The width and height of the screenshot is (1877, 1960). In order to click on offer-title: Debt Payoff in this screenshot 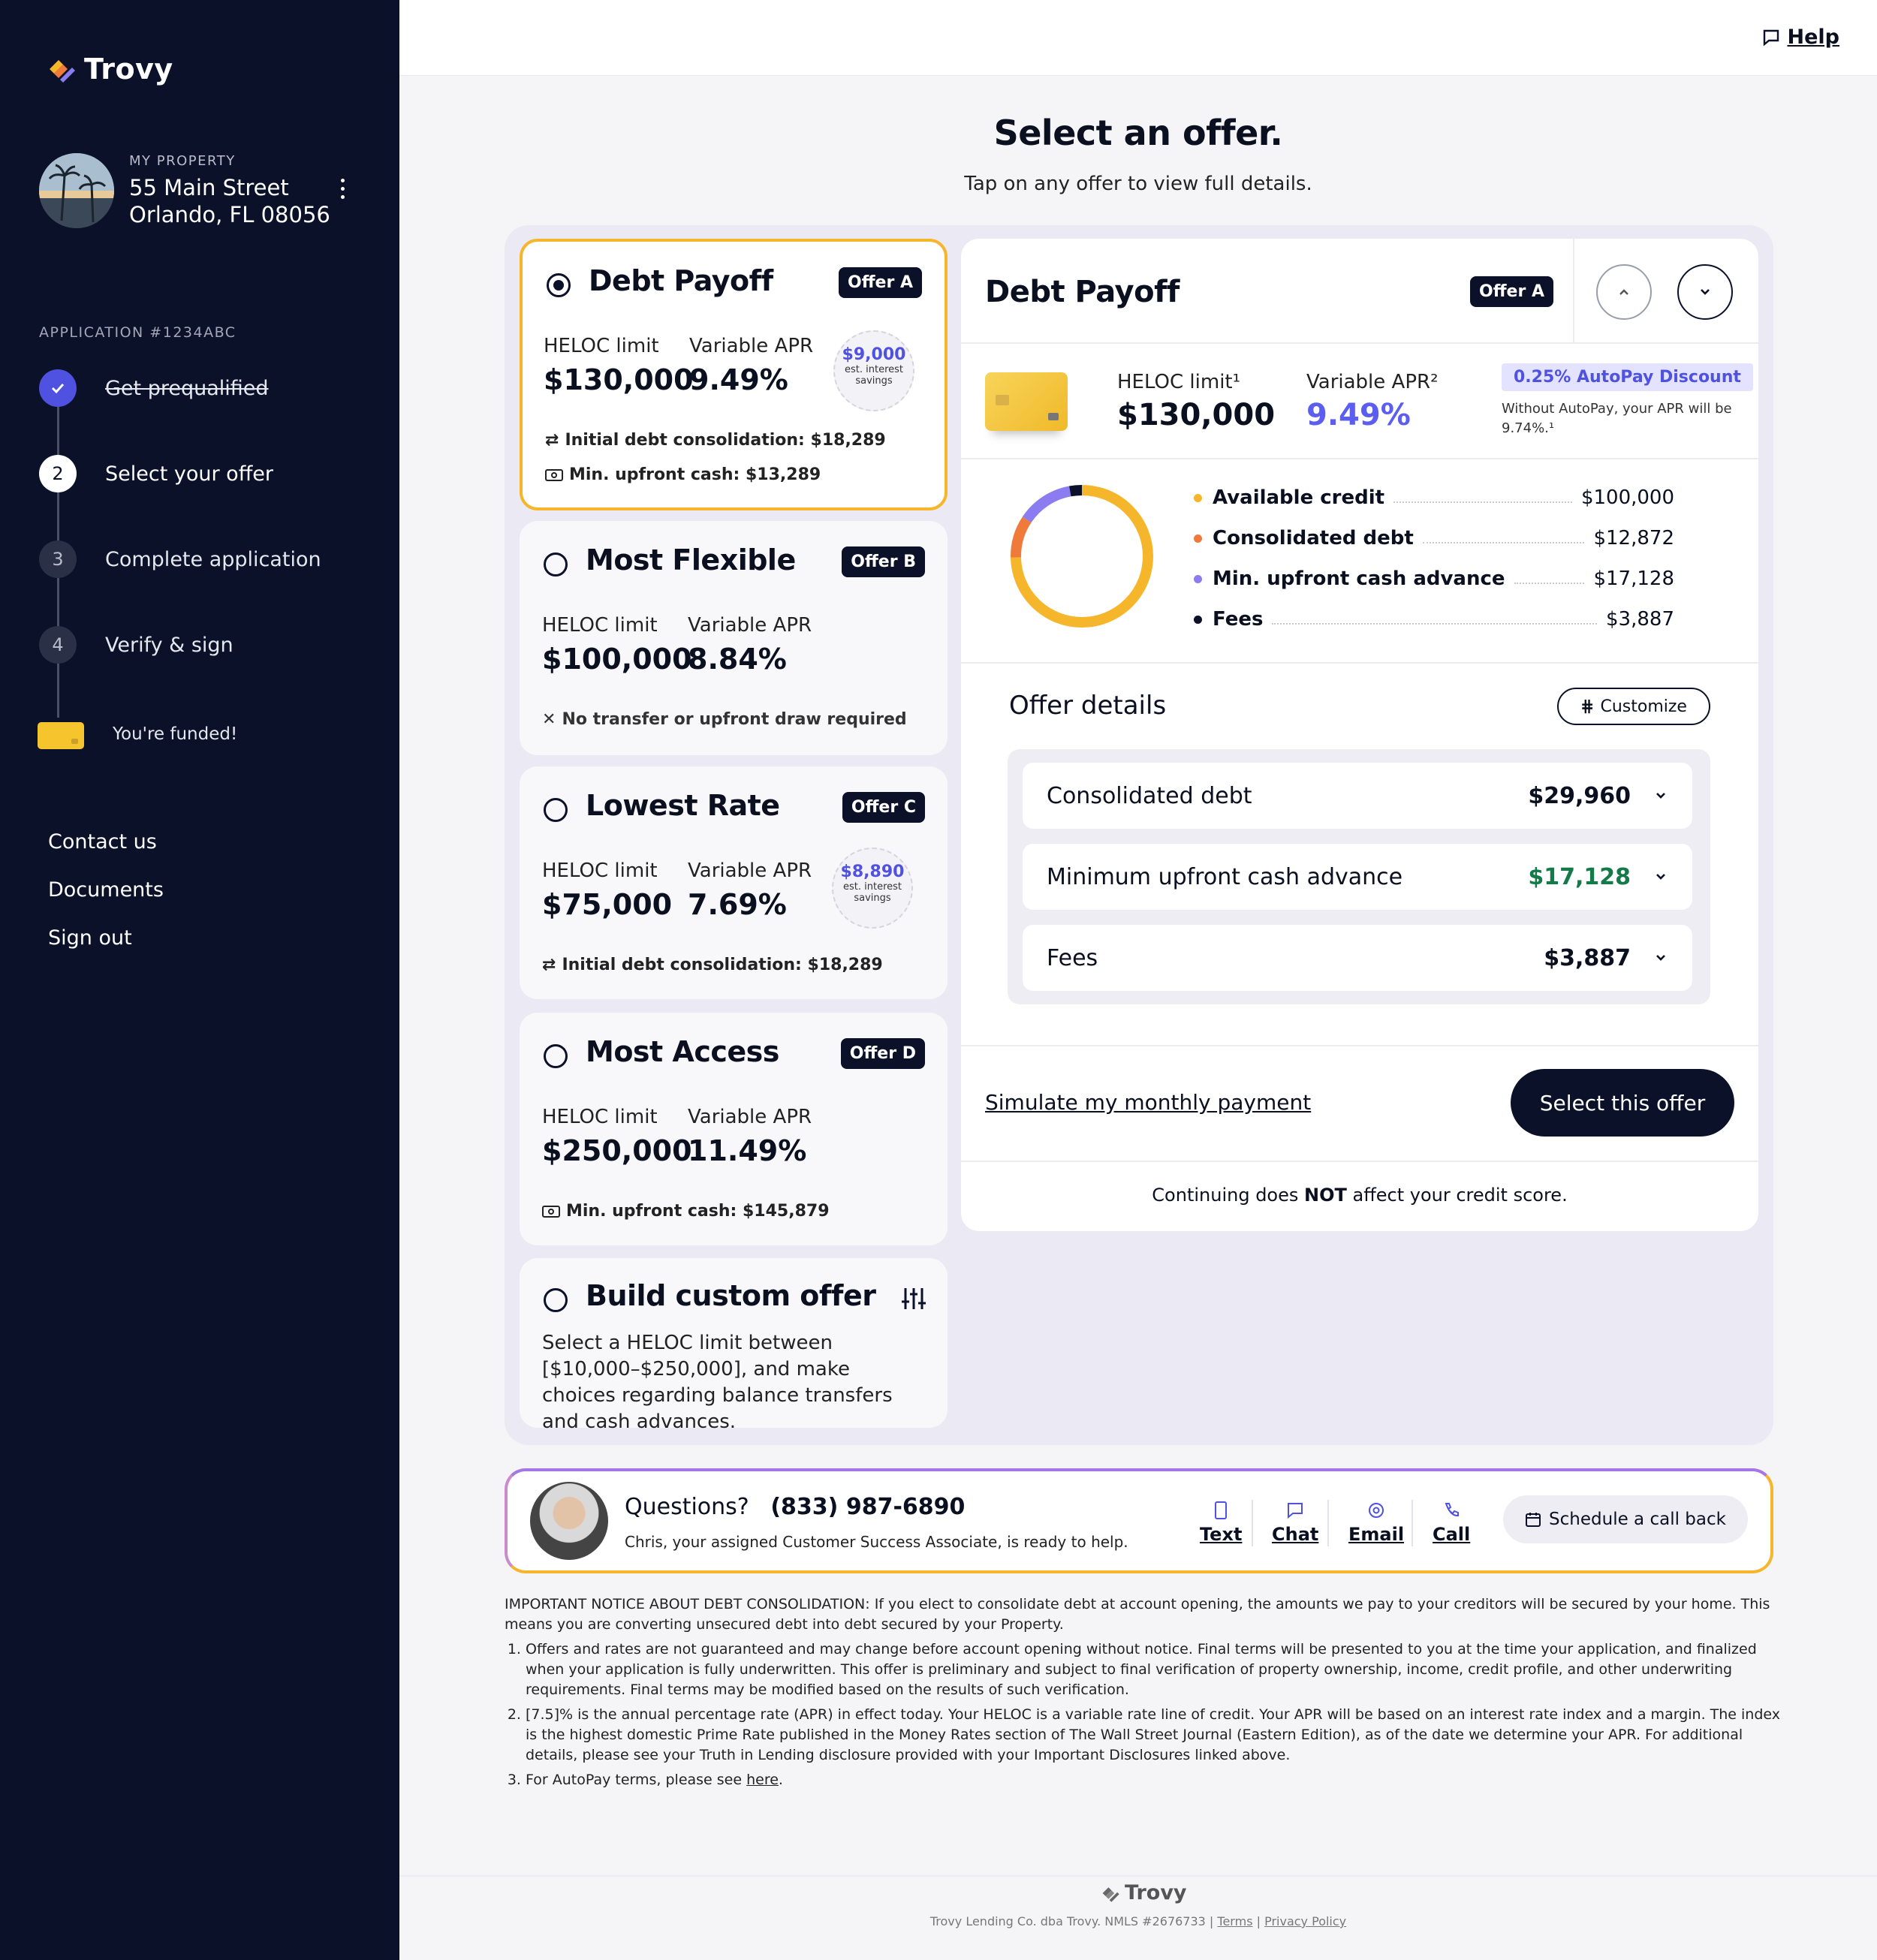, I will do `click(681, 280)`.